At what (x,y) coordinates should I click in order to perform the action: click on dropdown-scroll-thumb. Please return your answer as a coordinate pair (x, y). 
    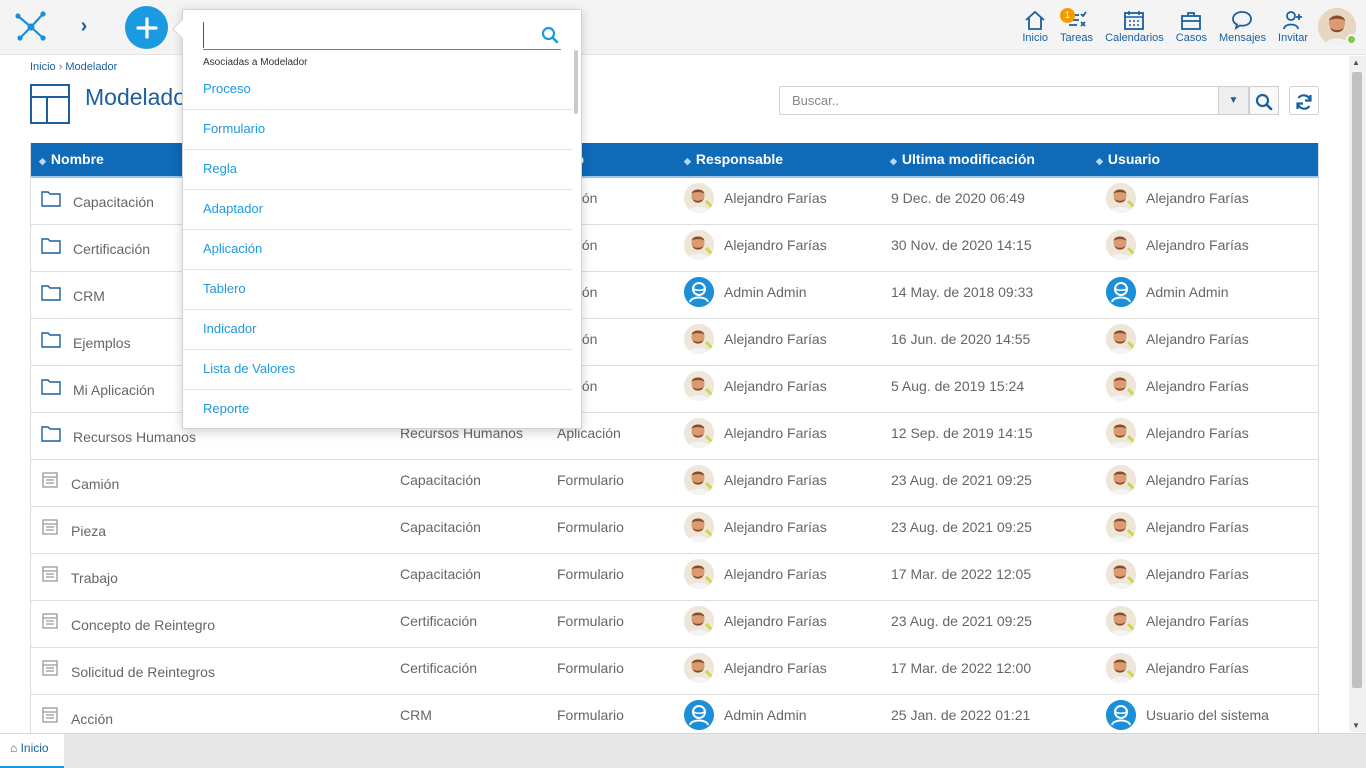
    Looking at the image, I should click on (576, 82).